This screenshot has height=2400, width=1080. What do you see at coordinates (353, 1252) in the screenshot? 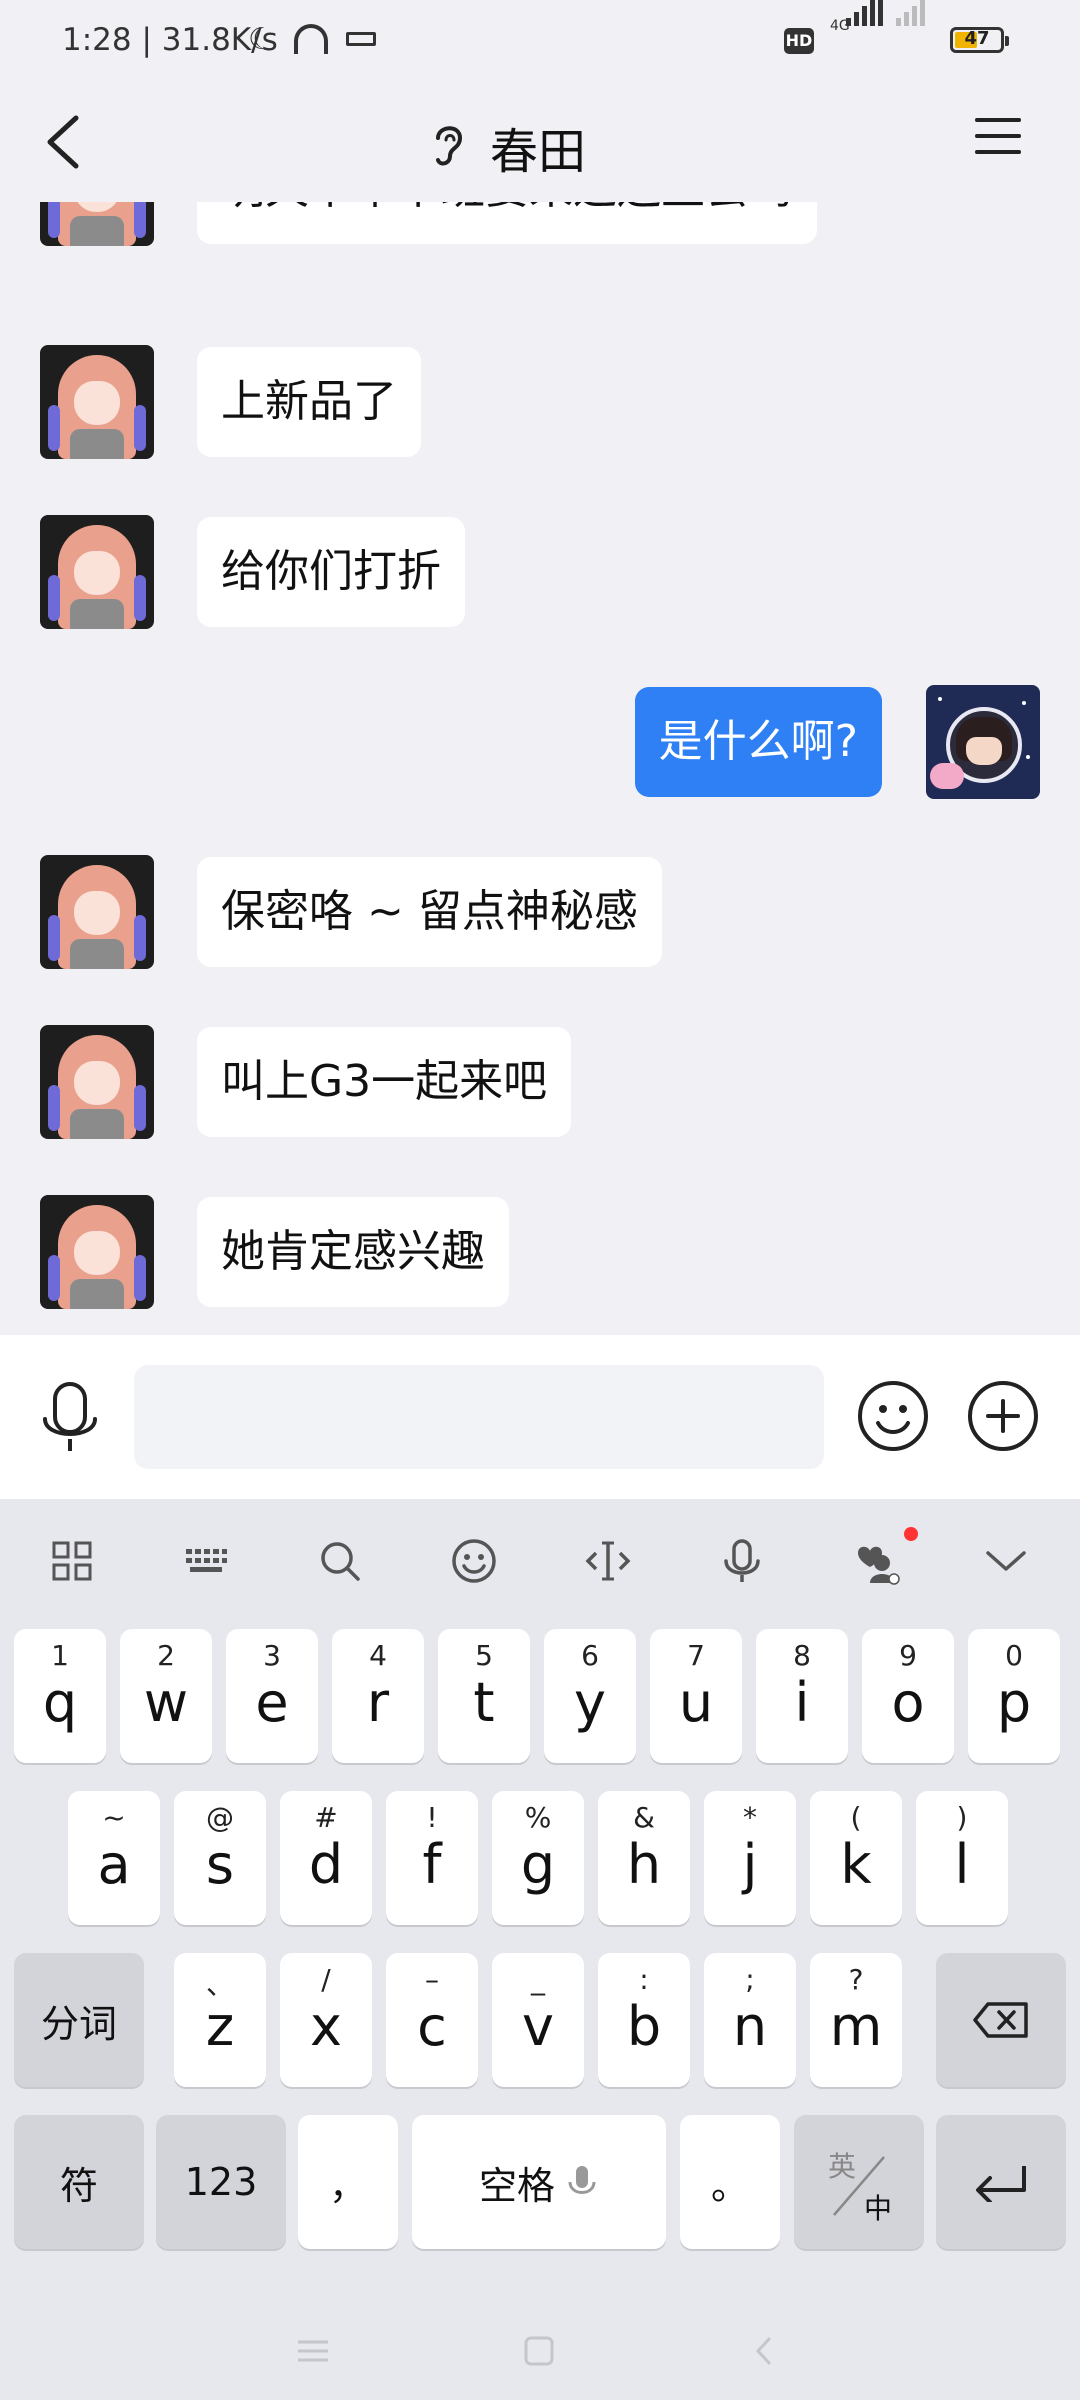
I see `message-bubble: 她肯定感兴趣` at bounding box center [353, 1252].